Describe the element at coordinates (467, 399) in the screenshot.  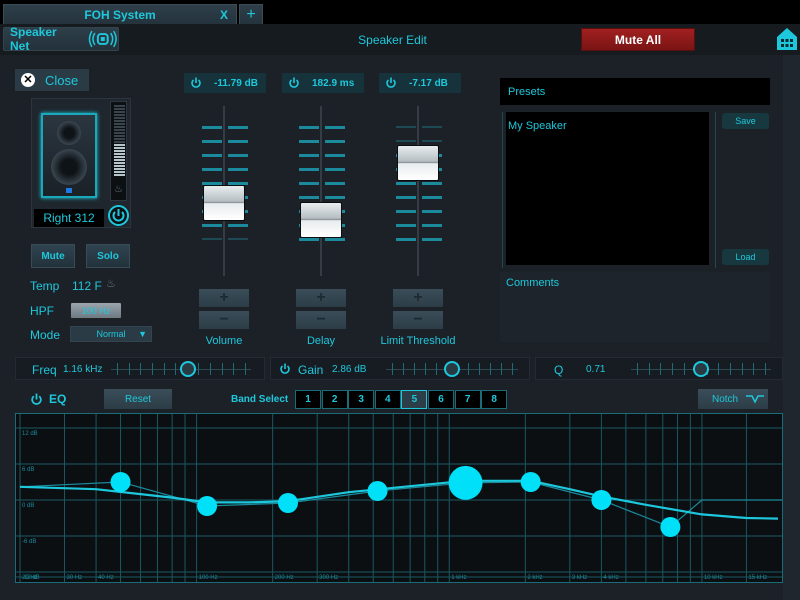
I see `band-button-7: 7` at that location.